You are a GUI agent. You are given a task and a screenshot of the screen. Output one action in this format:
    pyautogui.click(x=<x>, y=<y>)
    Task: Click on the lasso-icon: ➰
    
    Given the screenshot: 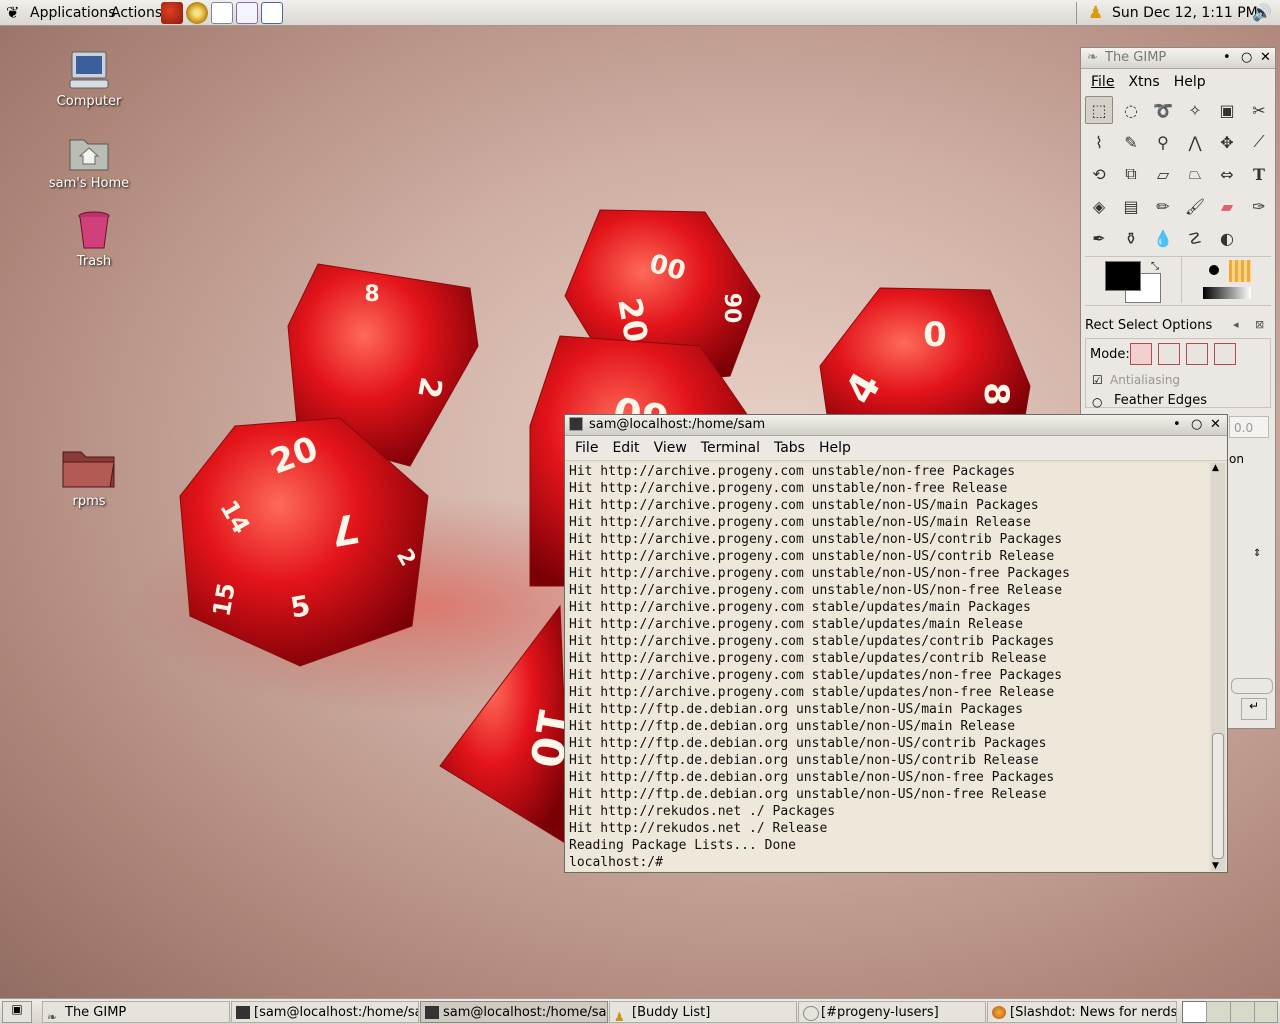 What is the action you would take?
    pyautogui.click(x=1163, y=110)
    